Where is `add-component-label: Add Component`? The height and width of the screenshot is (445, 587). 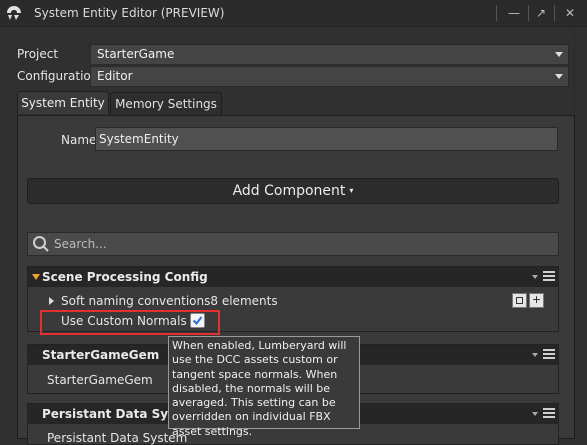
add-component-label: Add Component is located at coordinates (289, 191).